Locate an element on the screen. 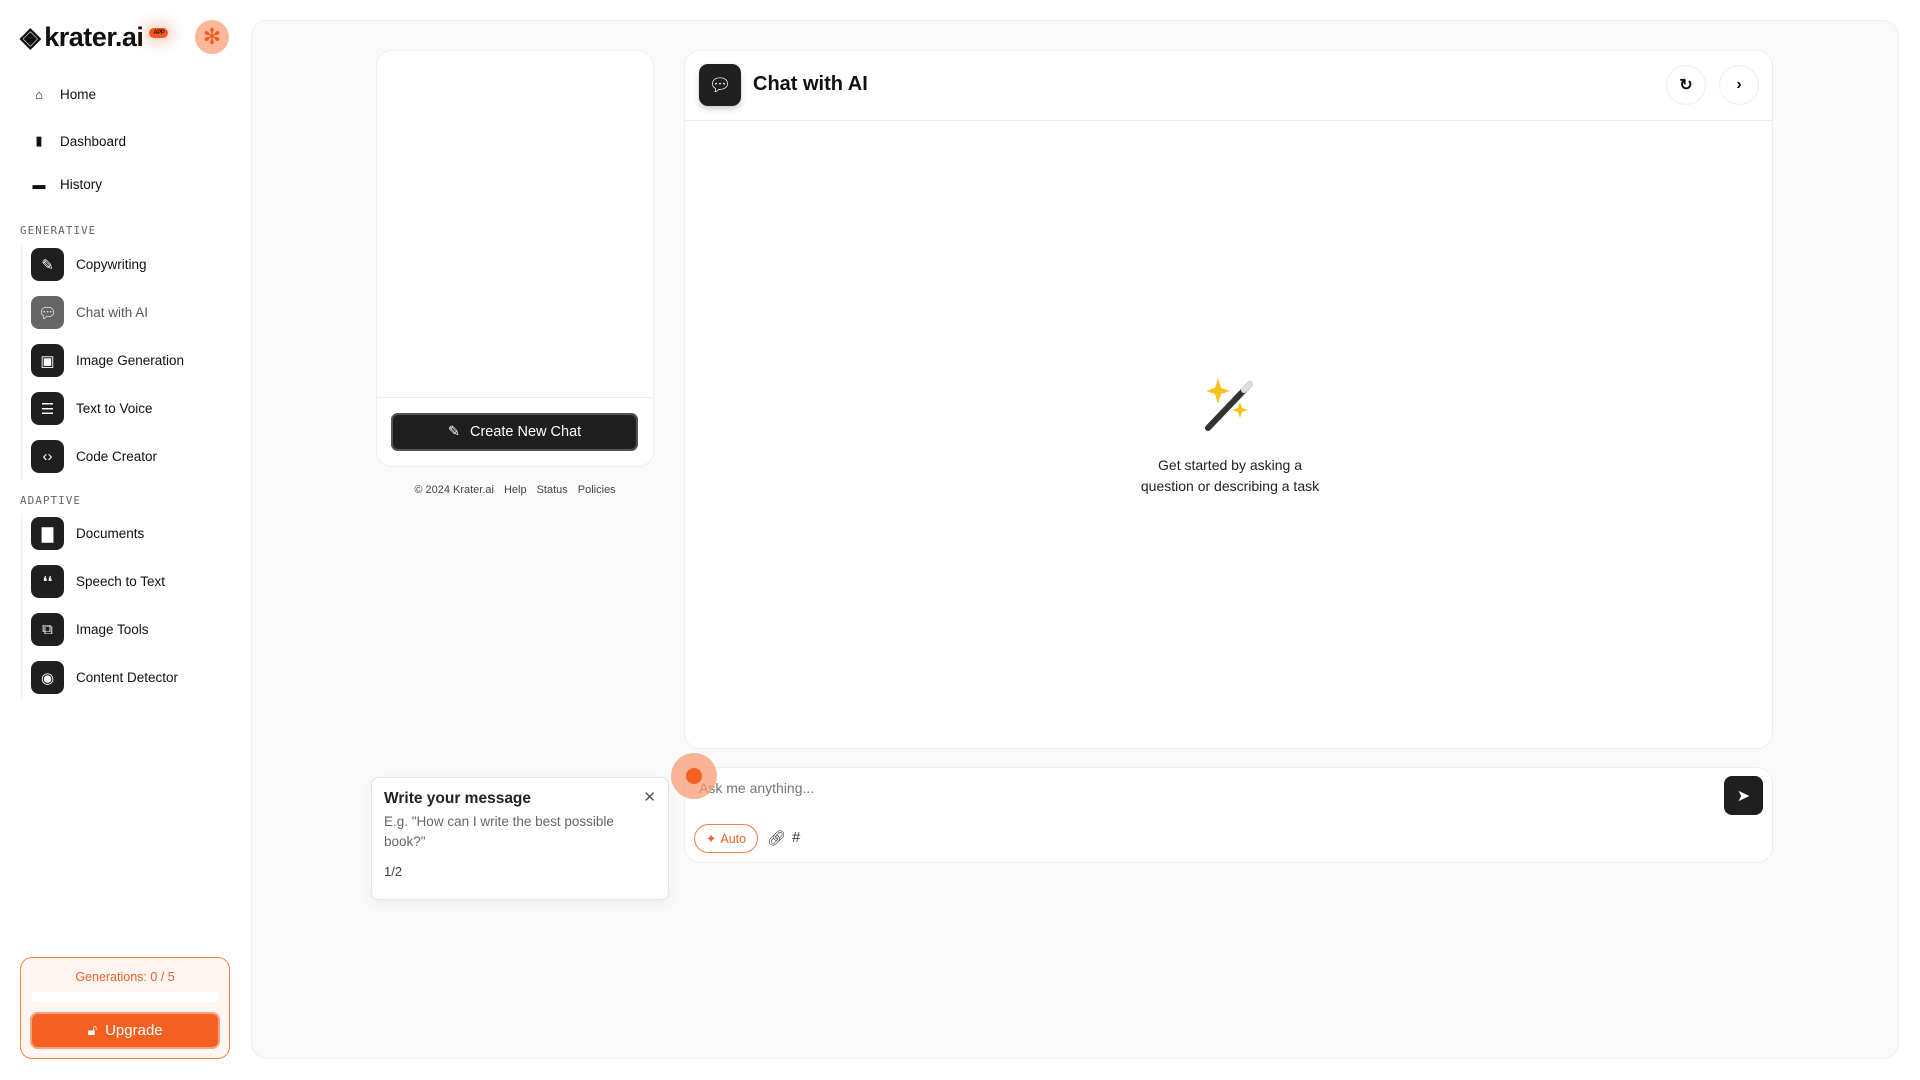 This screenshot has height=1080, width=1920. create-new-chat-button: ✎ Create New Chat is located at coordinates (514, 432).